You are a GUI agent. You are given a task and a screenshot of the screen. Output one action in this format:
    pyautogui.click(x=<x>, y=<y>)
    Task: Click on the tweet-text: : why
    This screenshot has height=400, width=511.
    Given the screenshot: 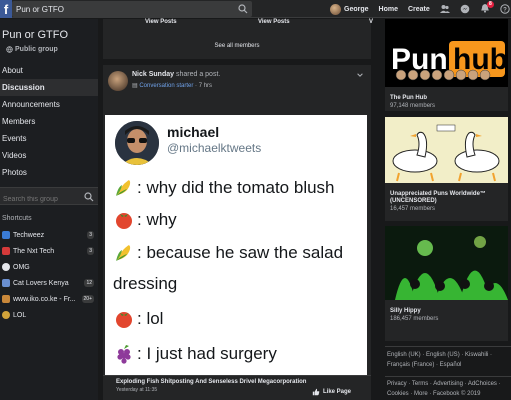 What is the action you would take?
    pyautogui.click(x=157, y=219)
    